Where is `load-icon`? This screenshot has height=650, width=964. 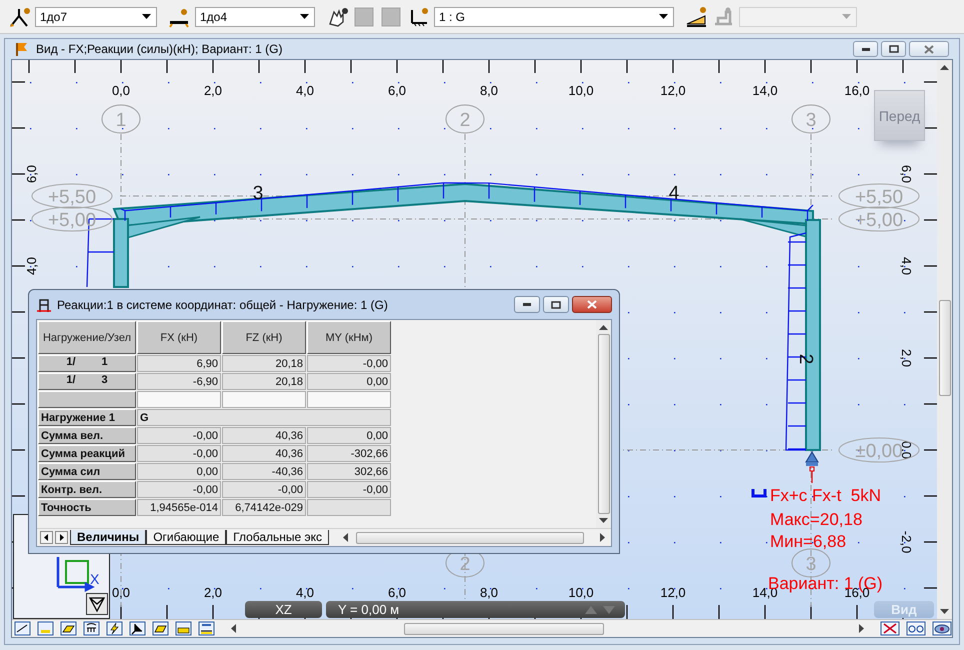 load-icon is located at coordinates (91, 628).